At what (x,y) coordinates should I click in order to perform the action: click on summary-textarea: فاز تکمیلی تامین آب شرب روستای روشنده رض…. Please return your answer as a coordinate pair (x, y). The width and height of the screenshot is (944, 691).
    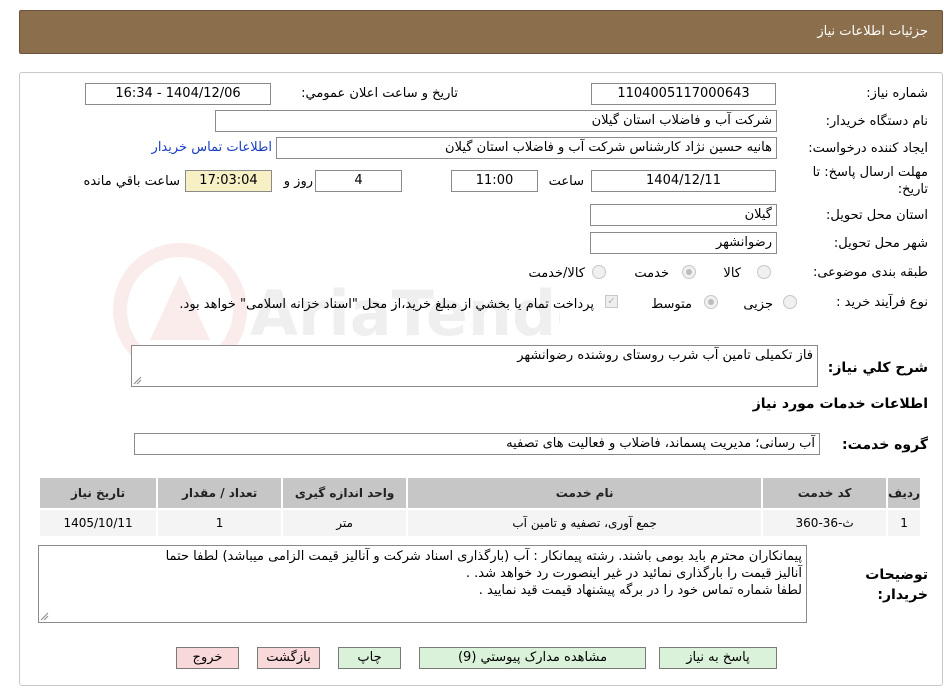
    Looking at the image, I should click on (474, 366).